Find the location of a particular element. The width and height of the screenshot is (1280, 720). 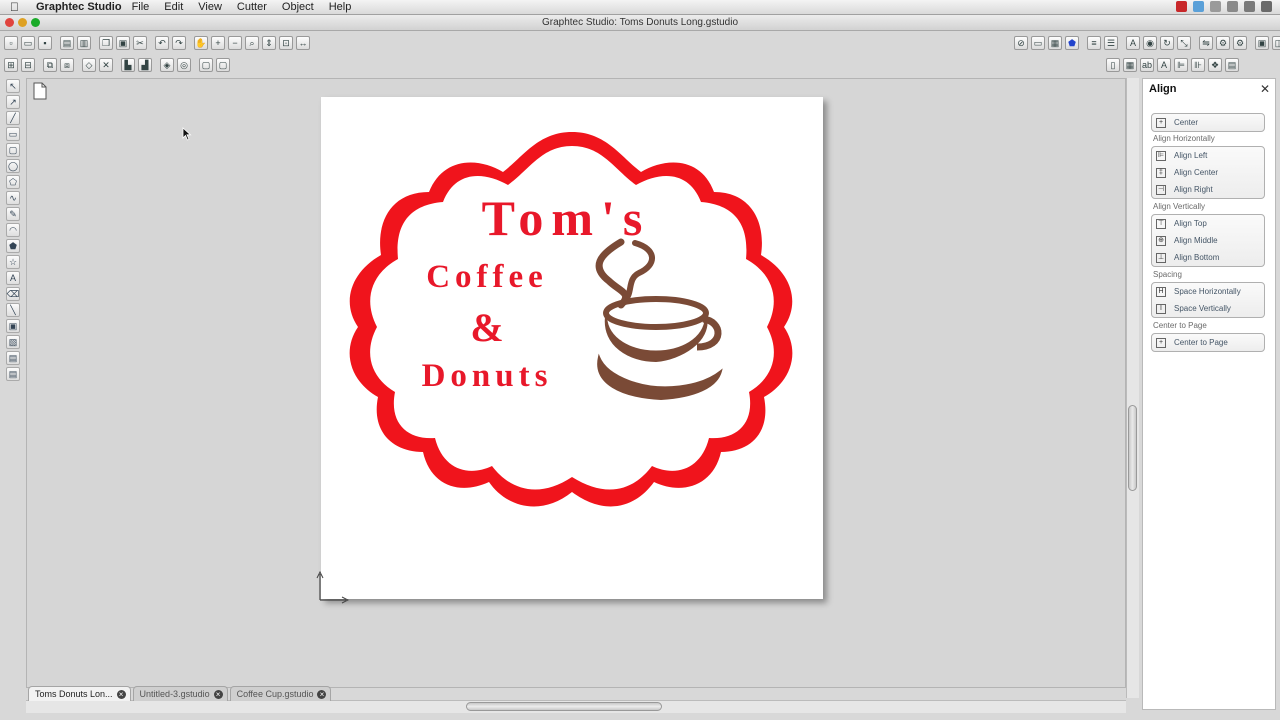

zoom-drag-icon: ⇕ is located at coordinates (269, 43).